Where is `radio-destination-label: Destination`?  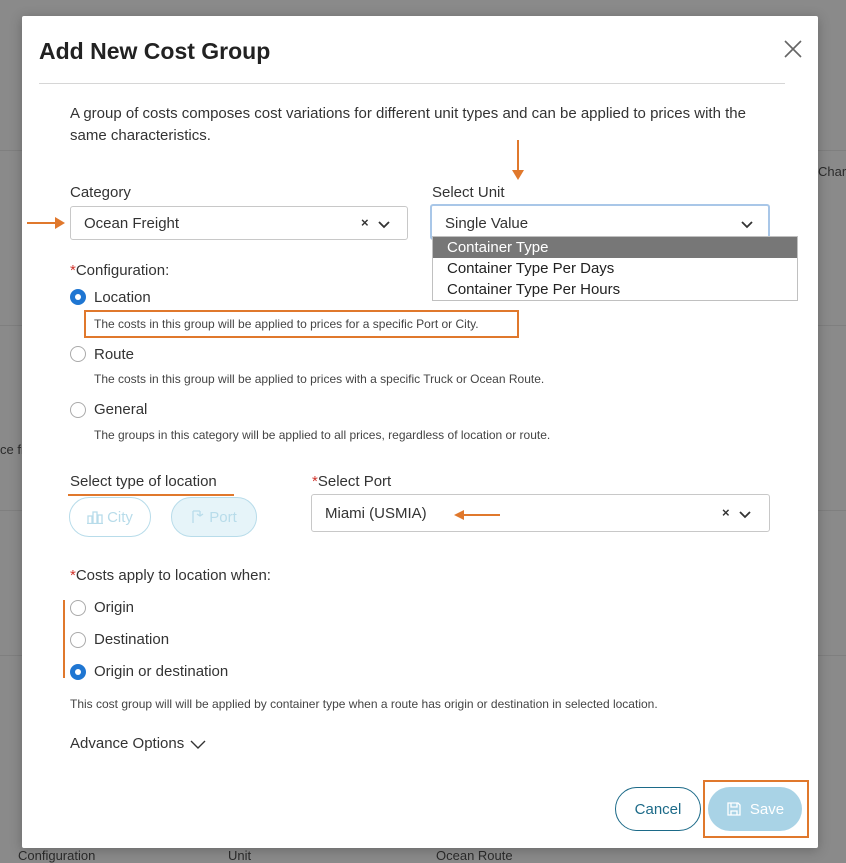
radio-destination-label: Destination is located at coordinates (131, 639).